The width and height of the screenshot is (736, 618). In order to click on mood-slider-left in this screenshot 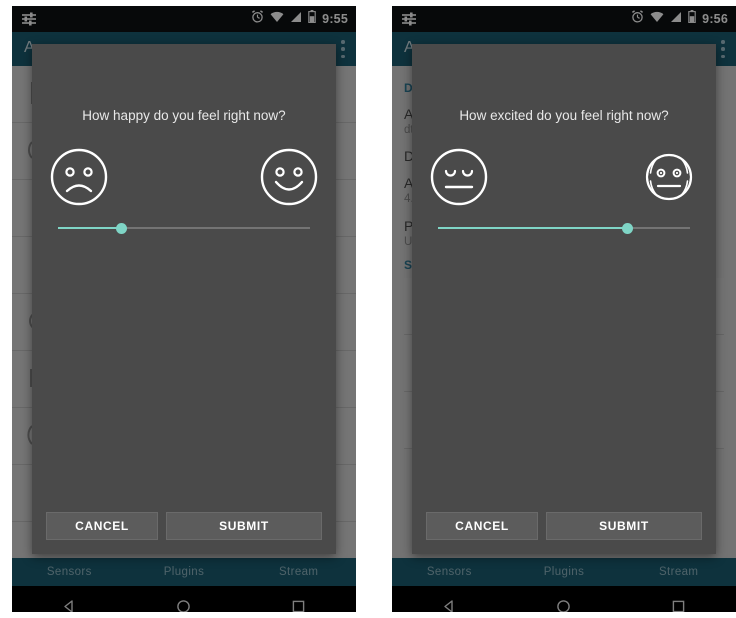, I will do `click(184, 228)`.